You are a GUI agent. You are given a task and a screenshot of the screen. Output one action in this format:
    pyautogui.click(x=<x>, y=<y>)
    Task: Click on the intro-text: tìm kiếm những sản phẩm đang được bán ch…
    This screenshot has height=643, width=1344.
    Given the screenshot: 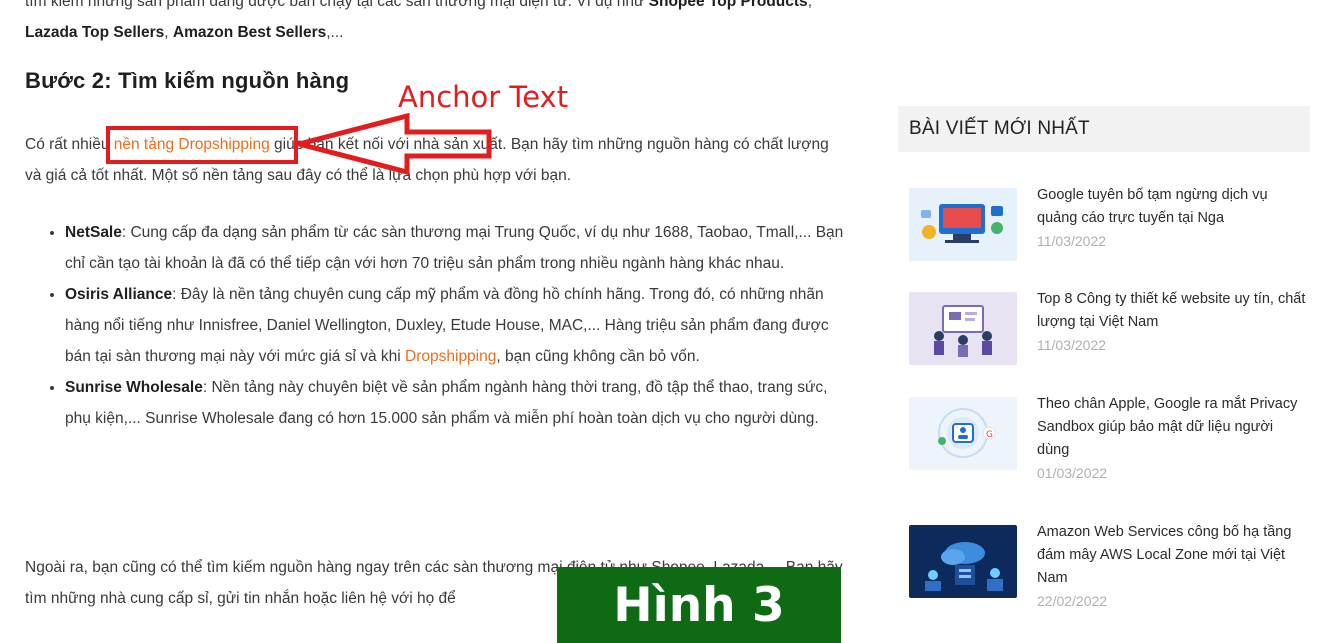 What is the action you would take?
    pyautogui.click(x=337, y=5)
    